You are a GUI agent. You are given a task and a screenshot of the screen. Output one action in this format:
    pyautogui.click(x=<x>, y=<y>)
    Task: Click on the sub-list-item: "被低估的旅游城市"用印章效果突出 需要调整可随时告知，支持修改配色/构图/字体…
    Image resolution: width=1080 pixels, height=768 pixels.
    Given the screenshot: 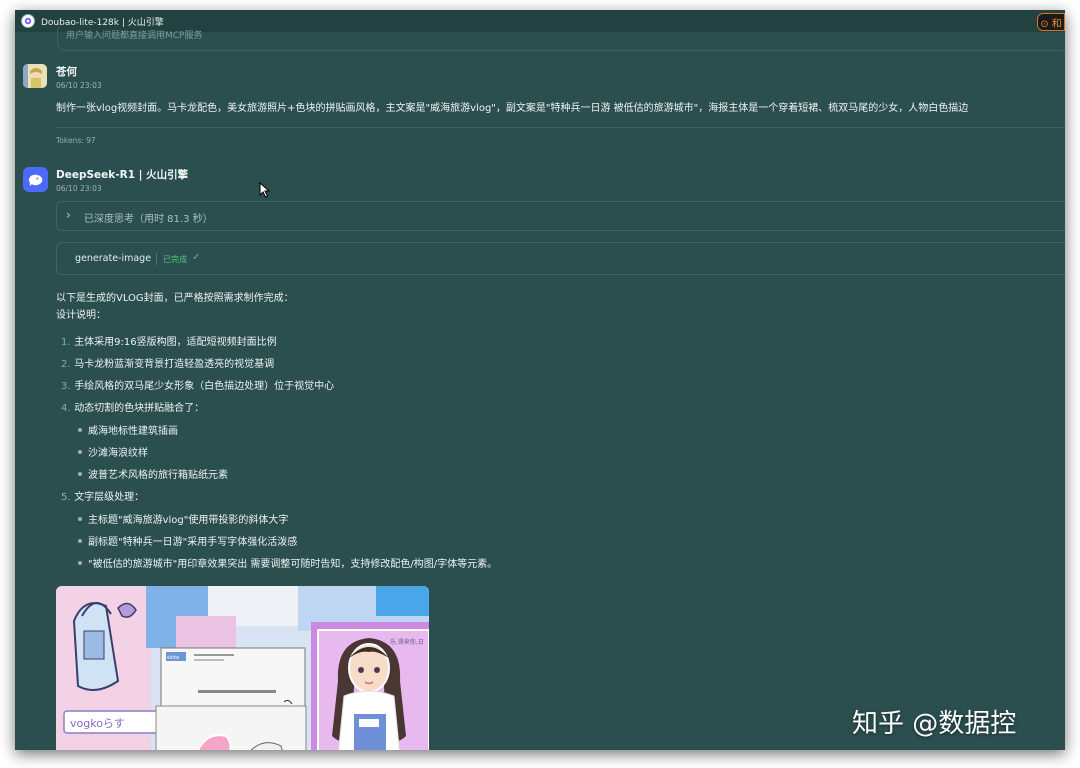 What is the action you would take?
    pyautogui.click(x=287, y=562)
    